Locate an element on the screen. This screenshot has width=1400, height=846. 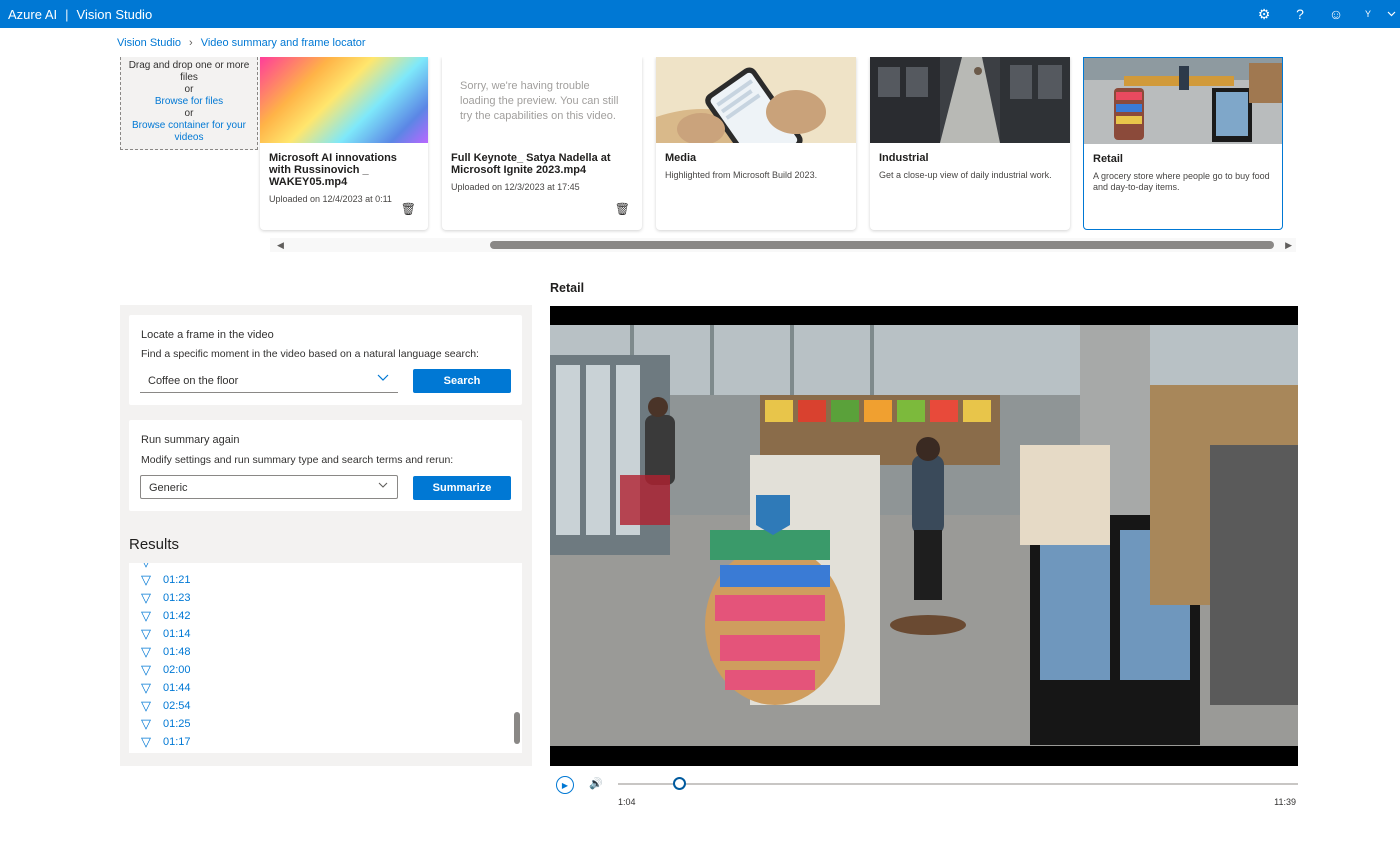
help-icon: ? is located at coordinates (1300, 14).